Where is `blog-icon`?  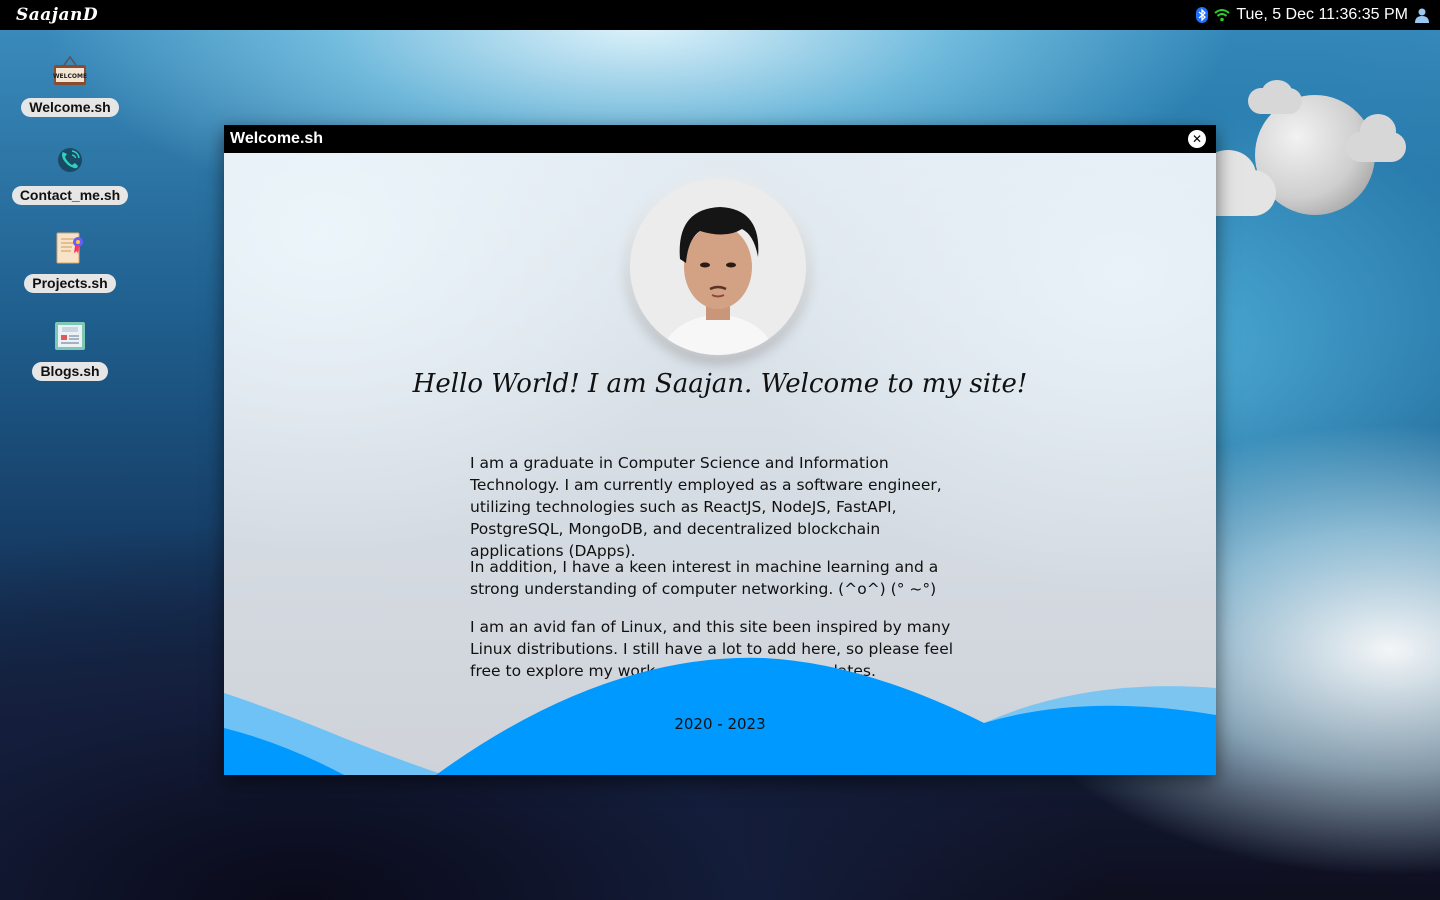
blog-icon is located at coordinates (70, 336).